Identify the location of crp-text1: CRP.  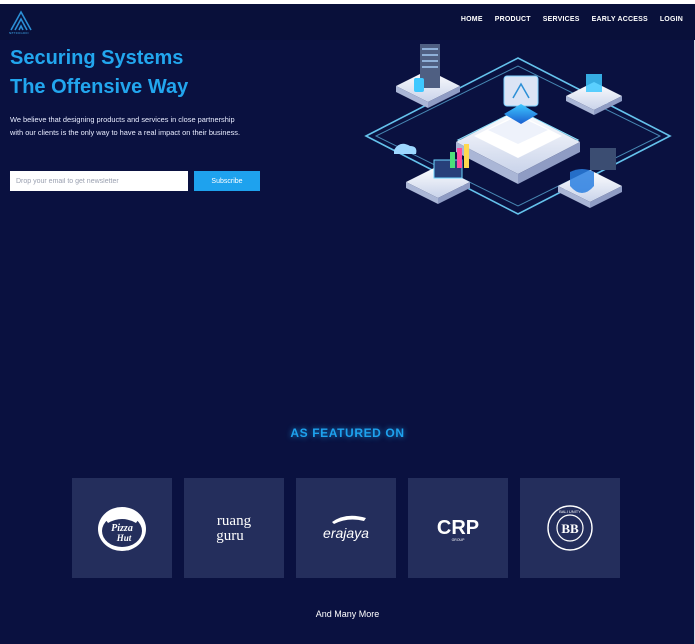
(458, 528).